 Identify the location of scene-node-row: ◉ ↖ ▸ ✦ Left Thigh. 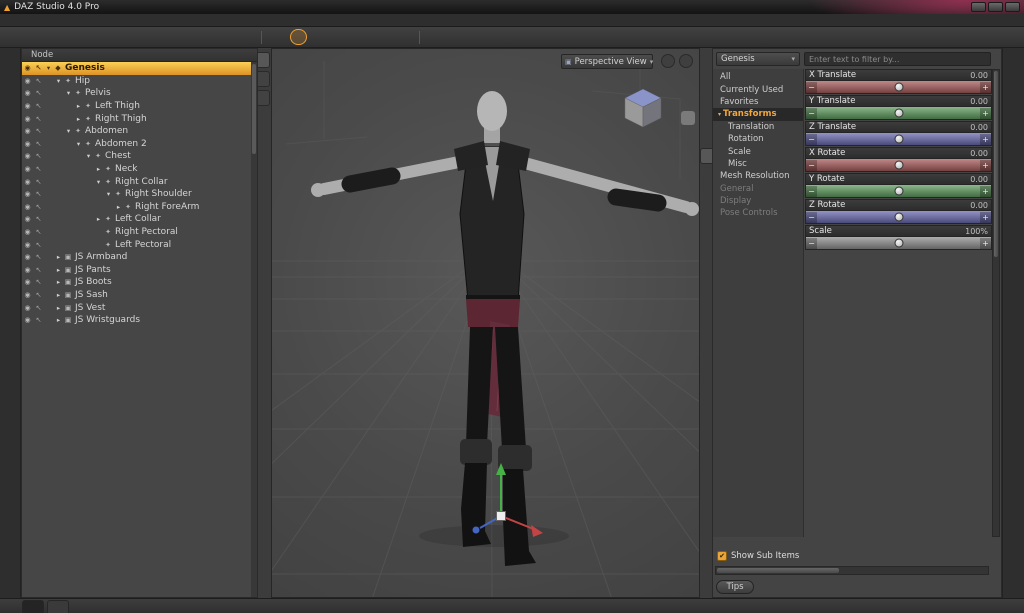
(136, 106).